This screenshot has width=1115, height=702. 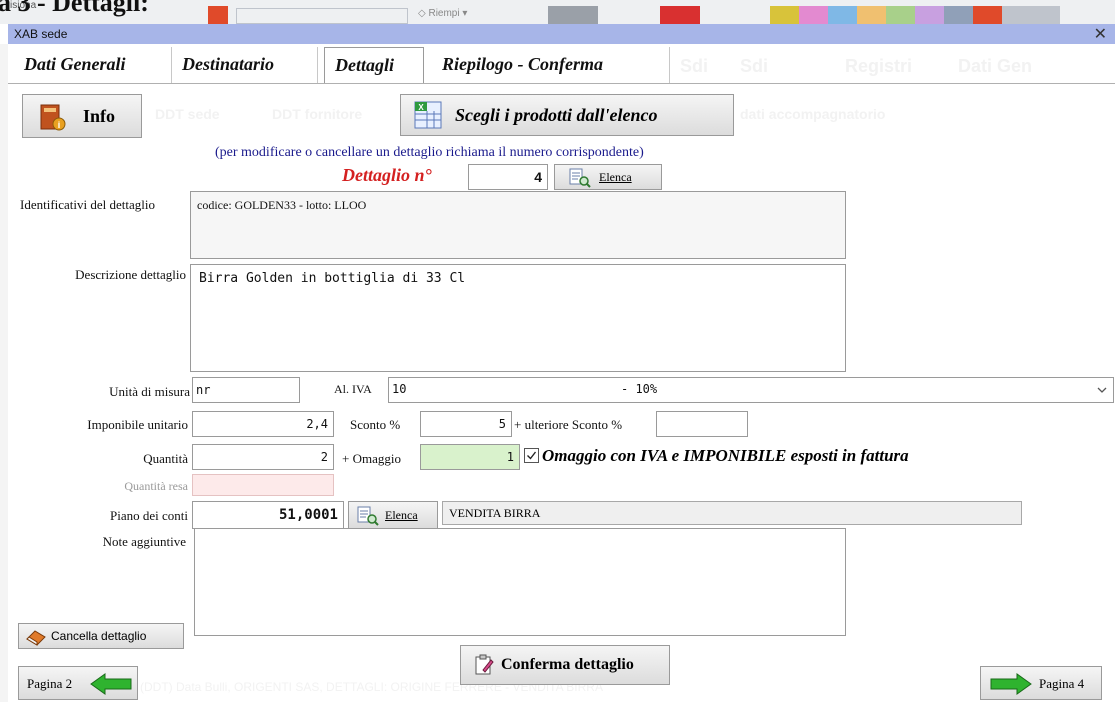 What do you see at coordinates (518, 318) in the screenshot?
I see `description-field: Birra Golden in bottiglia di 33 Cl` at bounding box center [518, 318].